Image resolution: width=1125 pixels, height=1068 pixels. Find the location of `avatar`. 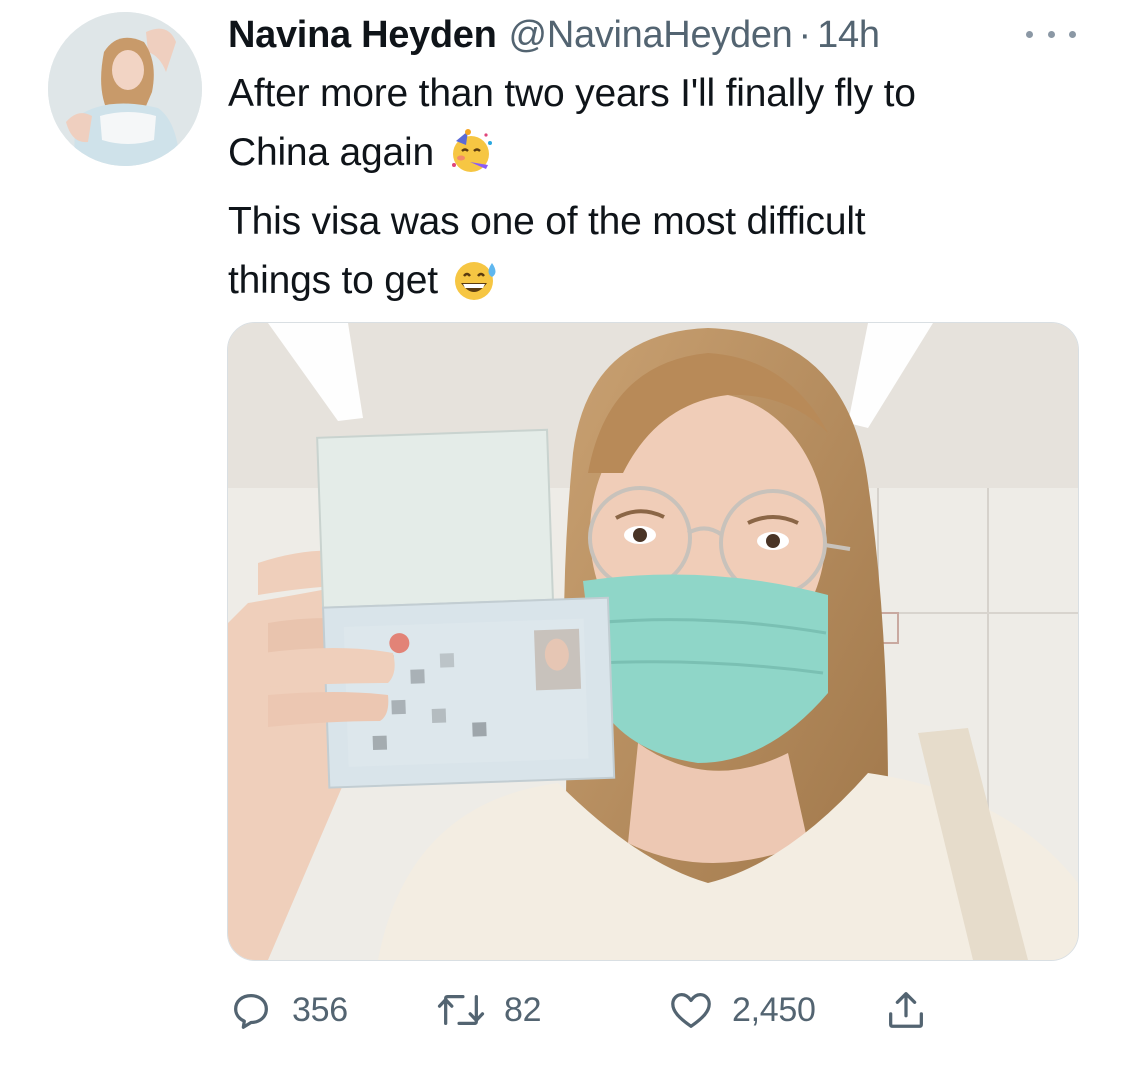

avatar is located at coordinates (125, 89).